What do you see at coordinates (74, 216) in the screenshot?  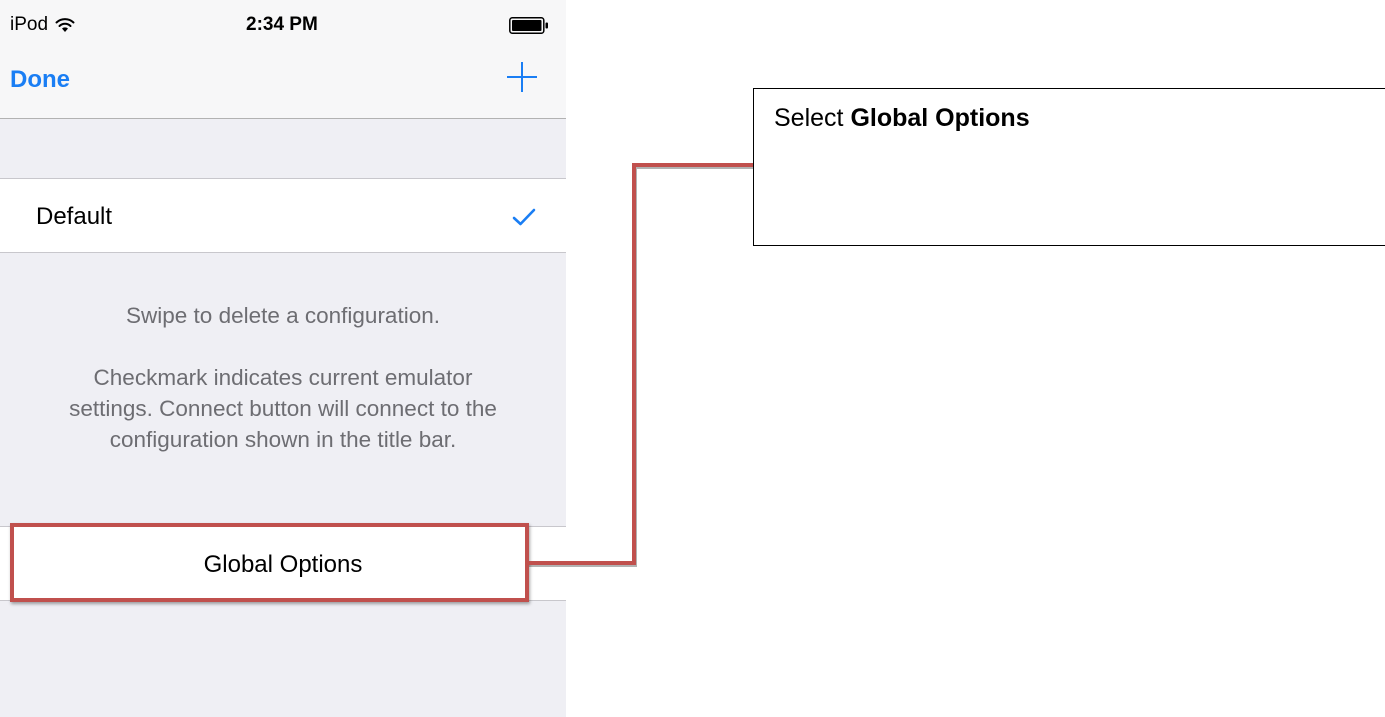 I see `configuration-name: Default` at bounding box center [74, 216].